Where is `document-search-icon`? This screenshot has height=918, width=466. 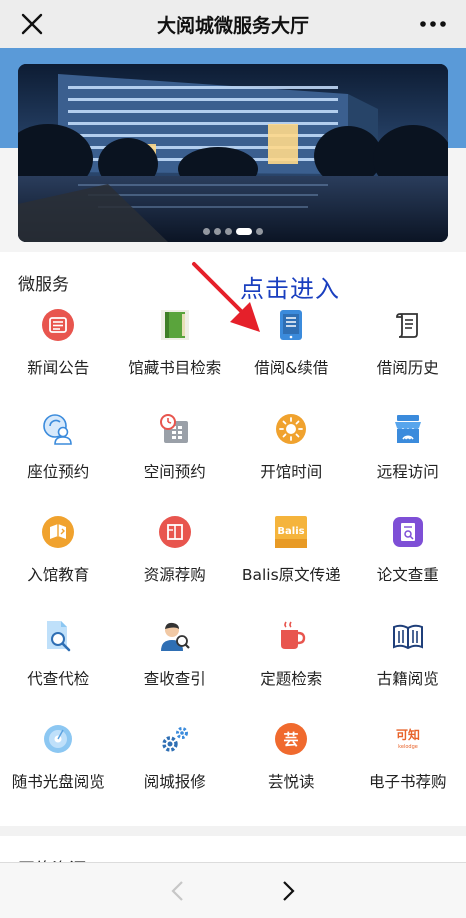 document-search-icon is located at coordinates (59, 635).